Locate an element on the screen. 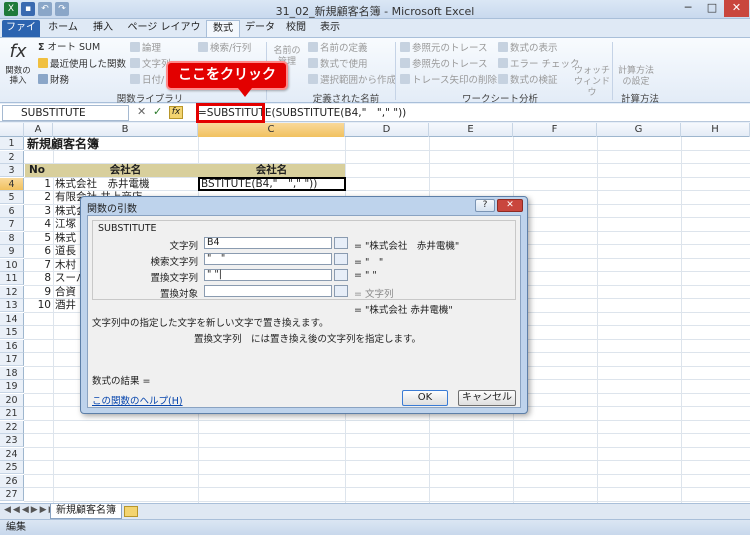  calc-options-button: 計算方法の設定 is located at coordinates (636, 77).